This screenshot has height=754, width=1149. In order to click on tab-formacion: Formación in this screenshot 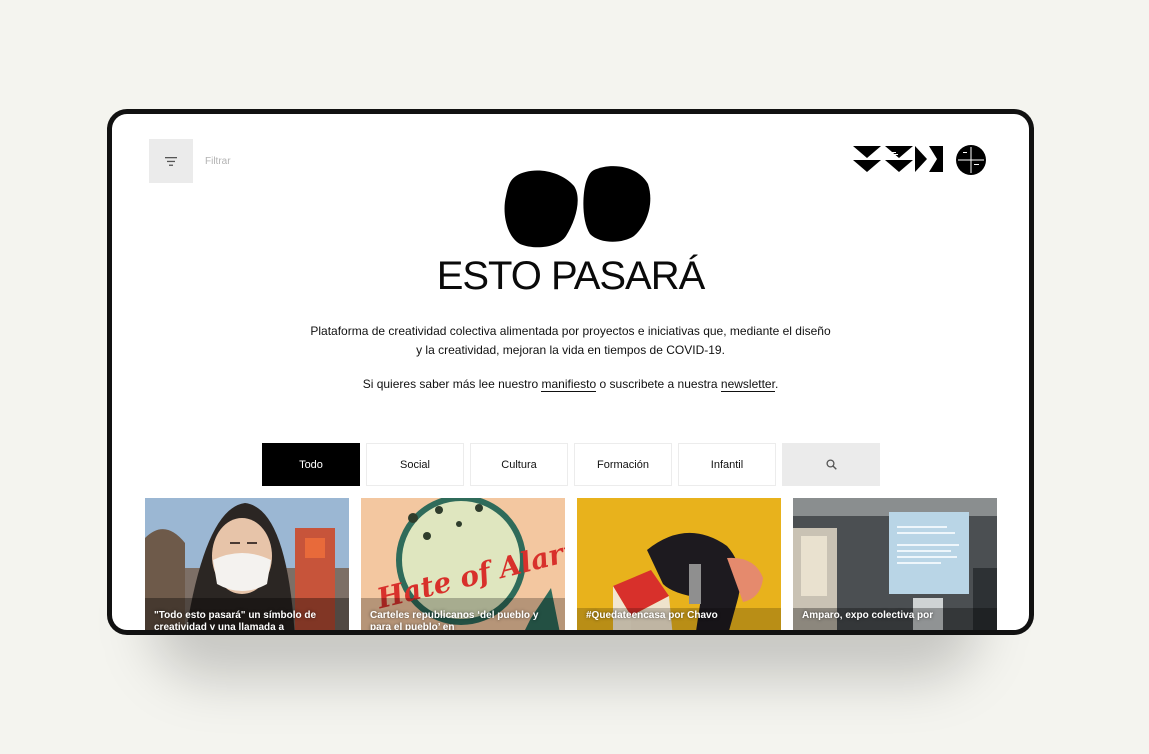, I will do `click(623, 464)`.